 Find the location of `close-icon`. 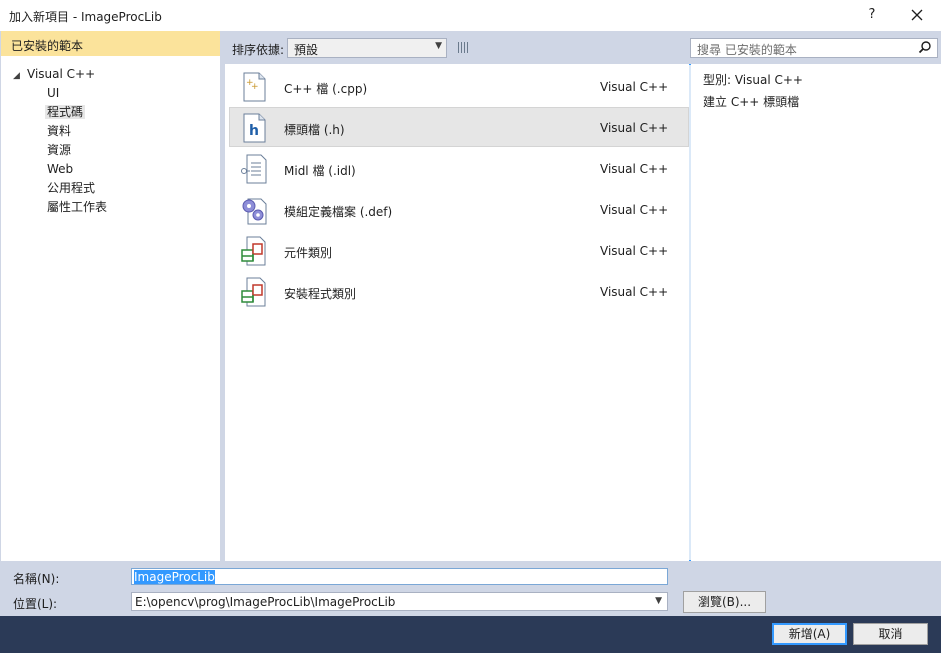

close-icon is located at coordinates (917, 15).